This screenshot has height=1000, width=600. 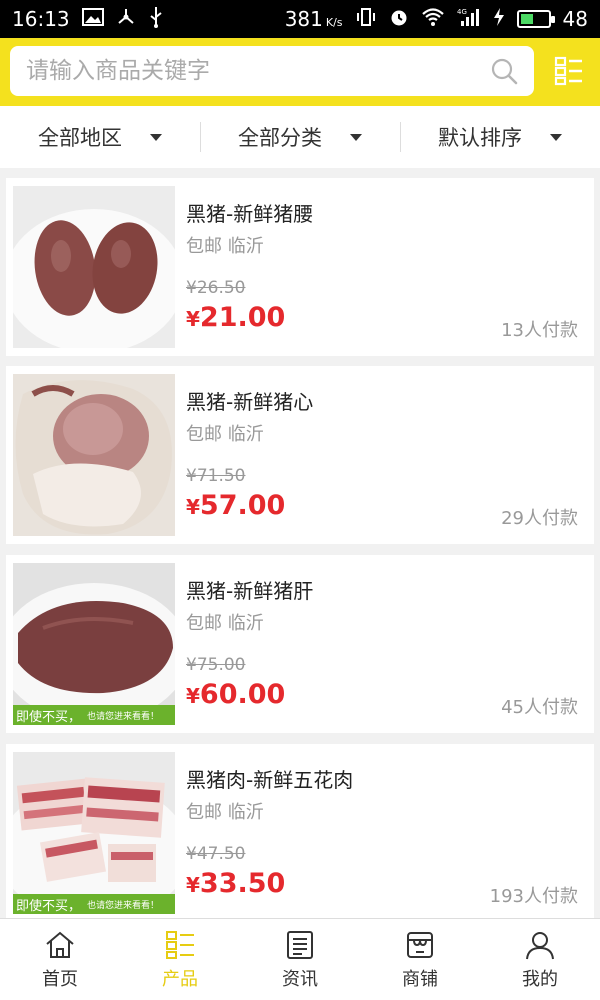 I want to click on product-original-price: ¥26.50, so click(x=216, y=288).